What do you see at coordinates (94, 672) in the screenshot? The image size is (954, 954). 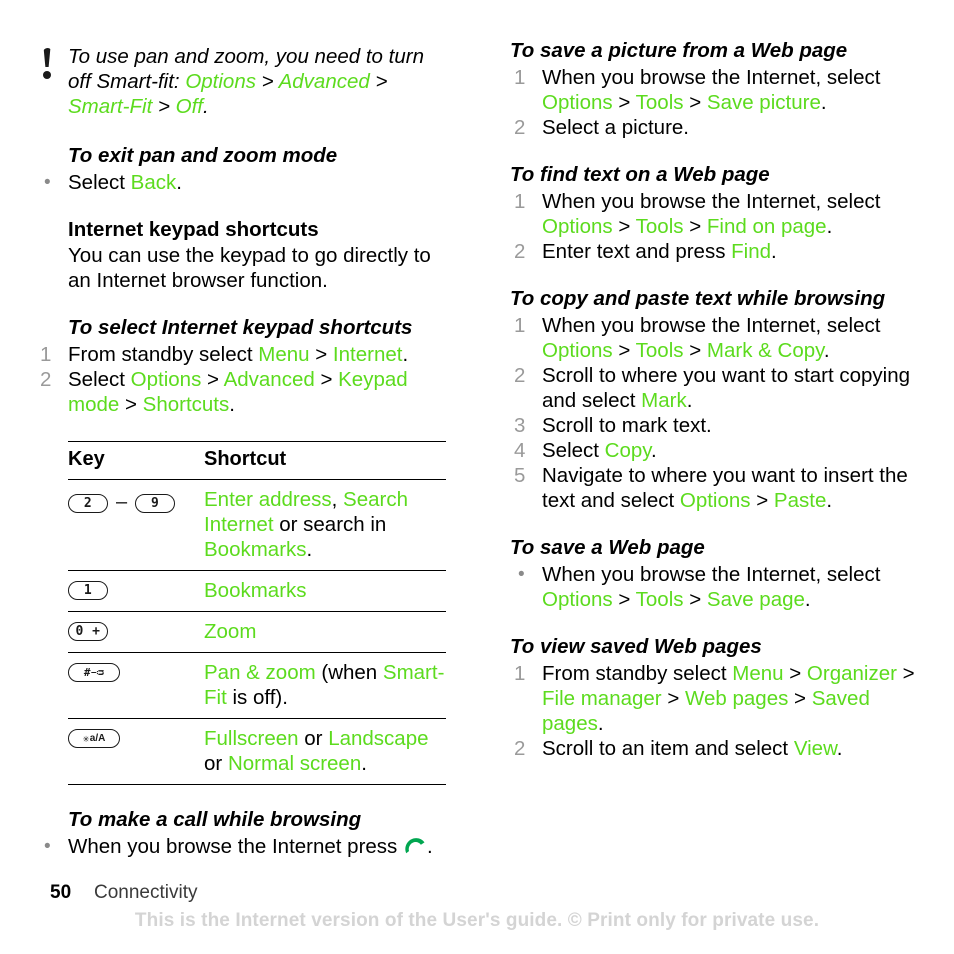 I see `key-hash-silent-icon: # –ᴞ` at bounding box center [94, 672].